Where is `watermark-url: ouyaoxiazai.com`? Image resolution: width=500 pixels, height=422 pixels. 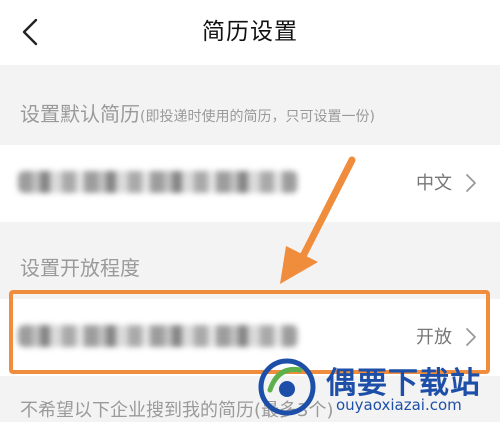
watermark-url: ouyaoxiazai.com is located at coordinates (399, 405).